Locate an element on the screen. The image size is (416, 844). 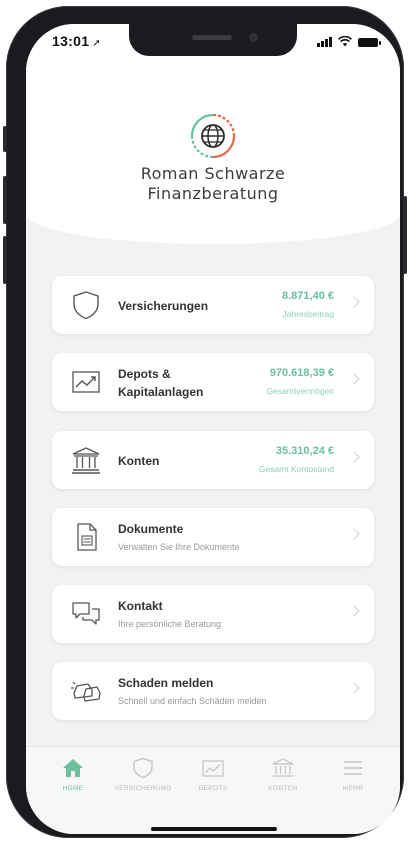
volume-up-button is located at coordinates (5, 200).